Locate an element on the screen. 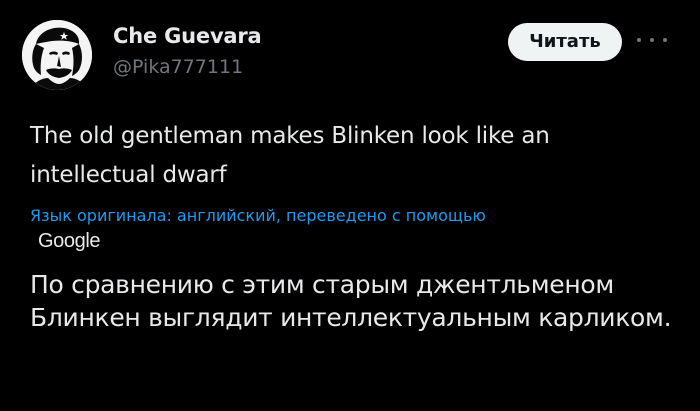  portrait-icon is located at coordinates (57, 55).